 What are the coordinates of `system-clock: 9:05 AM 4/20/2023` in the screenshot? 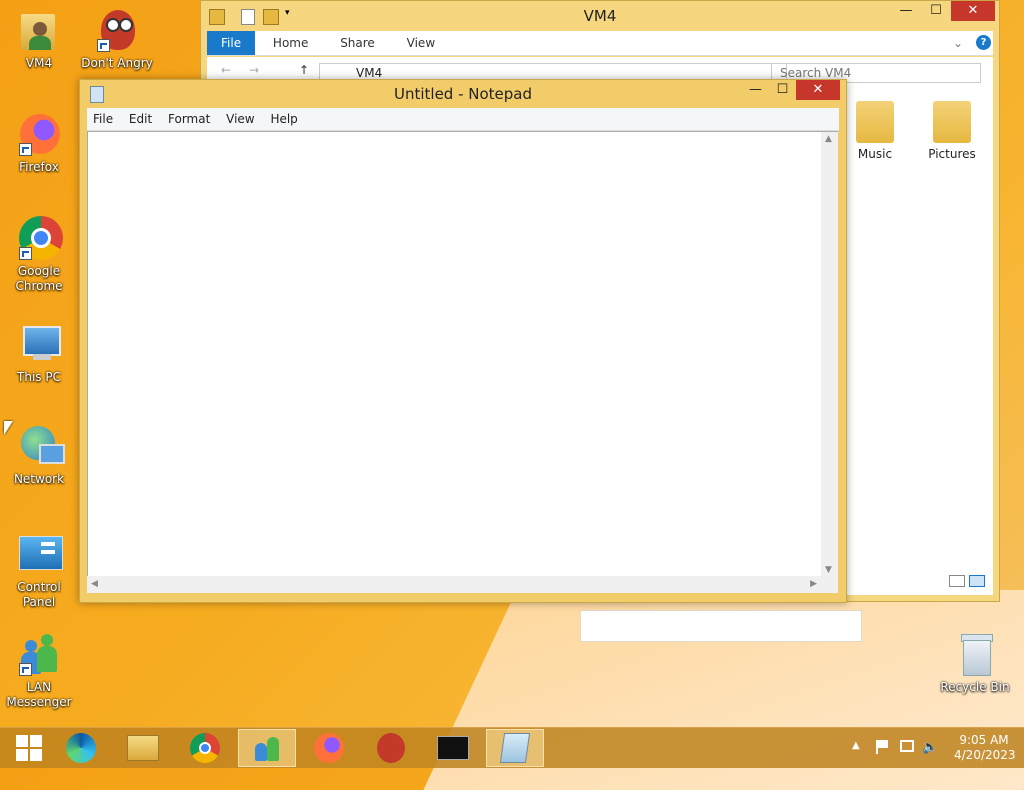 It's located at (985, 748).